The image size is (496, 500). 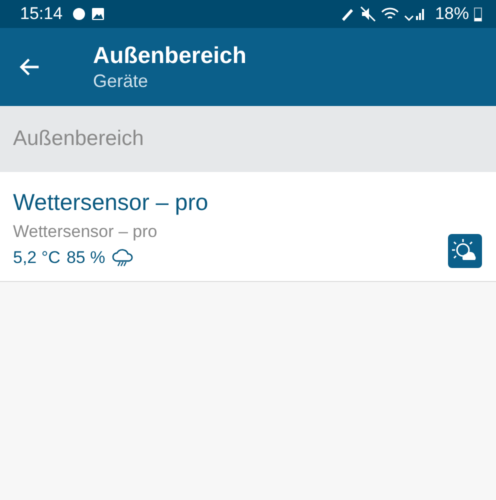 What do you see at coordinates (110, 202) in the screenshot?
I see `device-name: Wettersensor – pro` at bounding box center [110, 202].